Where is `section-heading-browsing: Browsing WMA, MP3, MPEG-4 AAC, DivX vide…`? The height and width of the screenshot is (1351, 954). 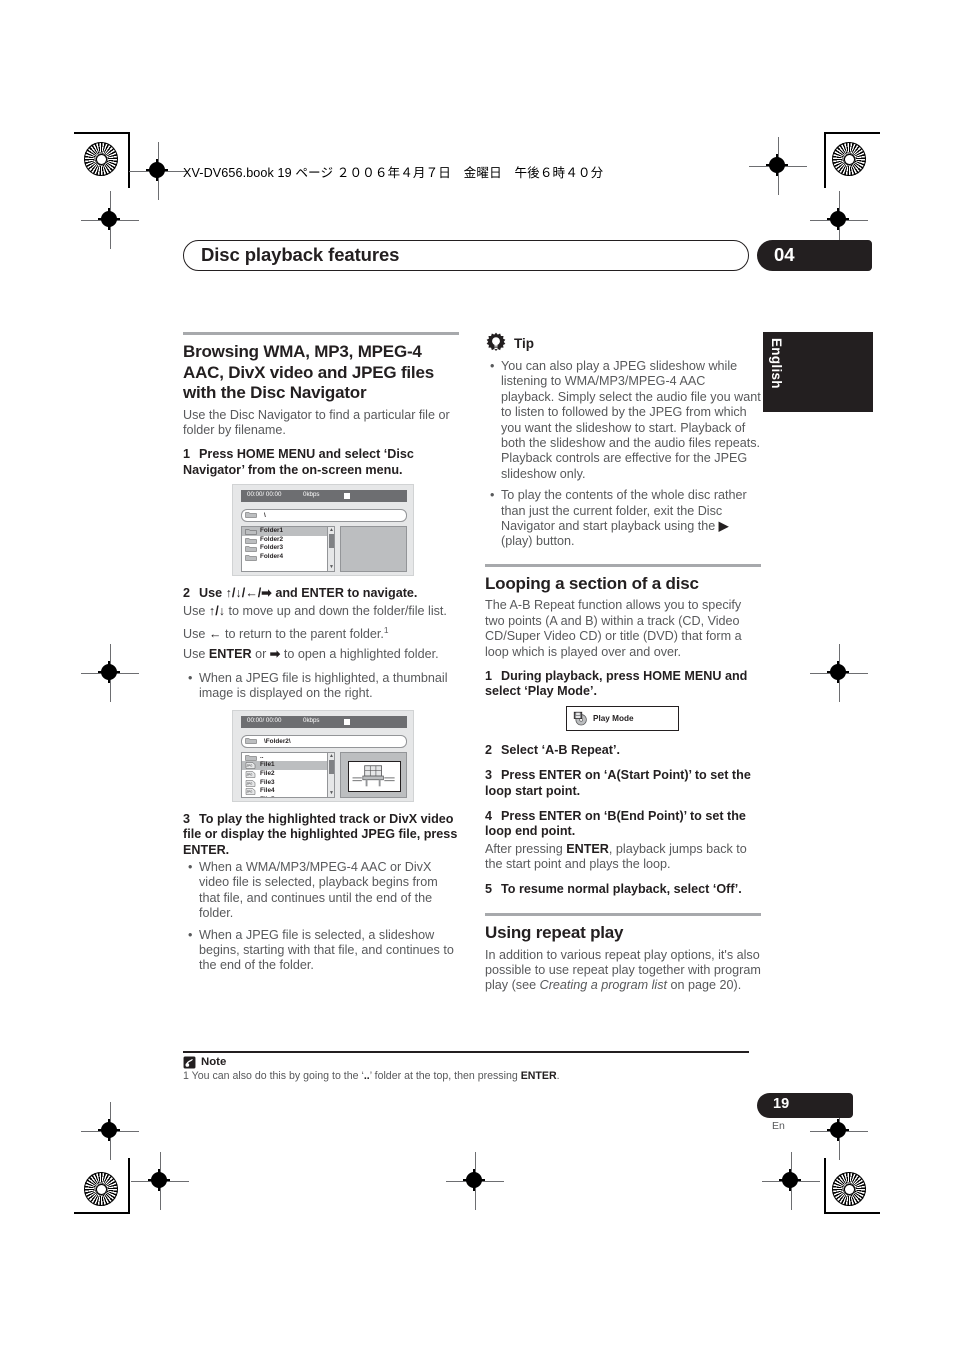
section-heading-browsing: Browsing WMA, MP3, MPEG-4 AAC, DivX vide… is located at coordinates (308, 372).